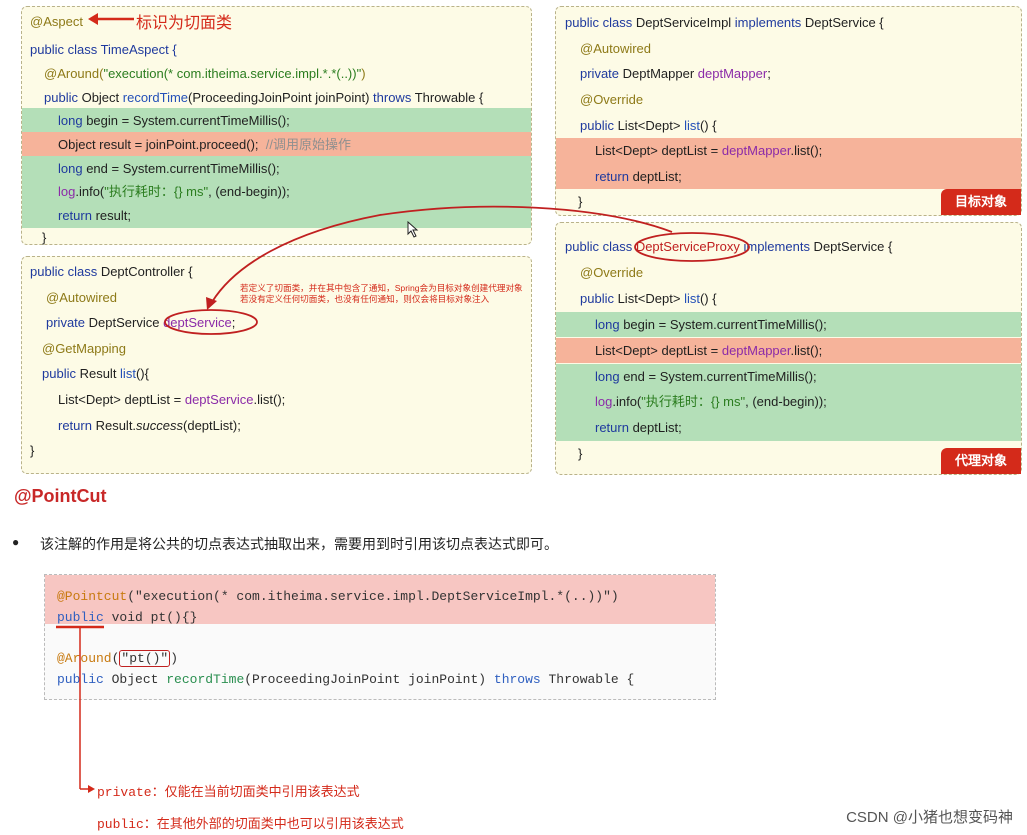 The width and height of the screenshot is (1027, 835). Describe the element at coordinates (84, 658) in the screenshot. I see `code-annotation: @Around` at that location.